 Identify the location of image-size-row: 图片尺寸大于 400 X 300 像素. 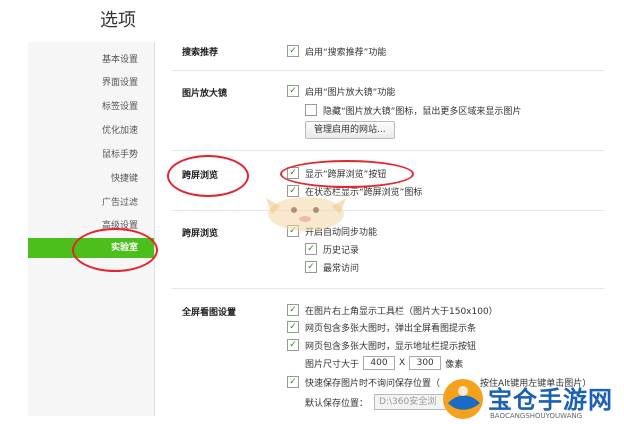
(384, 363).